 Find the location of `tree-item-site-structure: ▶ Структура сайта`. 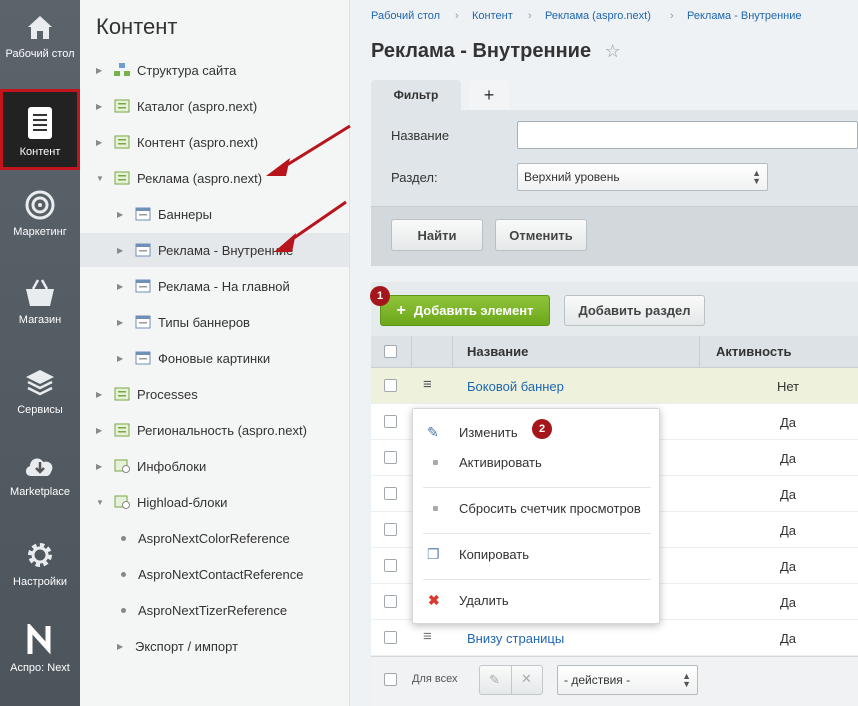

tree-item-site-structure: ▶ Структура сайта is located at coordinates (166, 70).